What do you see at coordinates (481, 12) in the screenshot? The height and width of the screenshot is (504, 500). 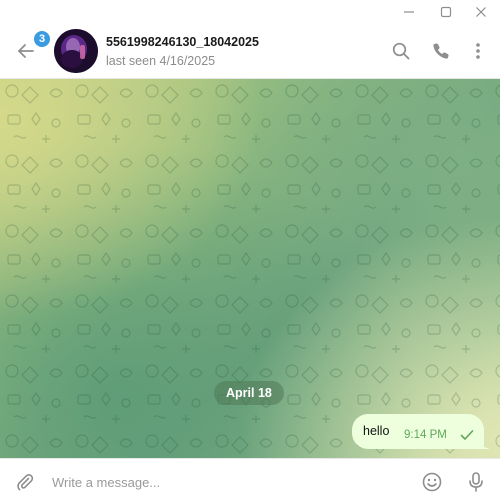 I see `close-icon` at bounding box center [481, 12].